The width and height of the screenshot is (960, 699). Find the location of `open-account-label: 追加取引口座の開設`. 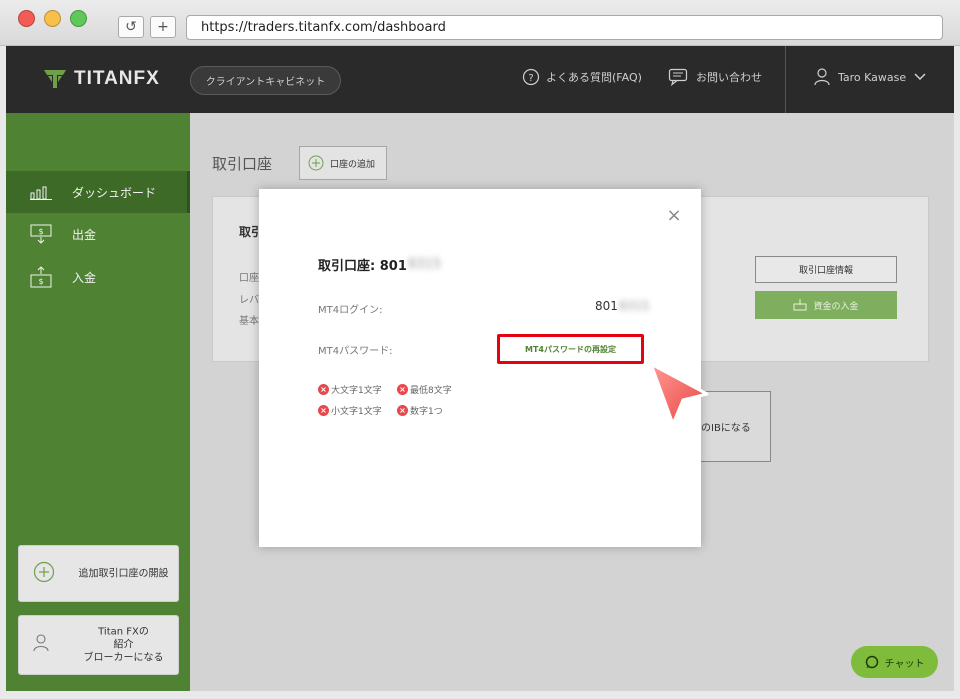

open-account-label: 追加取引口座の開設 is located at coordinates (123, 573).